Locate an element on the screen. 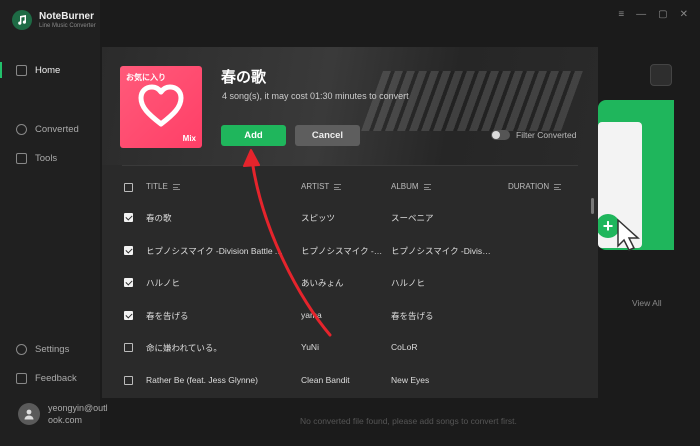  cell-album: 春を告げる is located at coordinates (412, 315).